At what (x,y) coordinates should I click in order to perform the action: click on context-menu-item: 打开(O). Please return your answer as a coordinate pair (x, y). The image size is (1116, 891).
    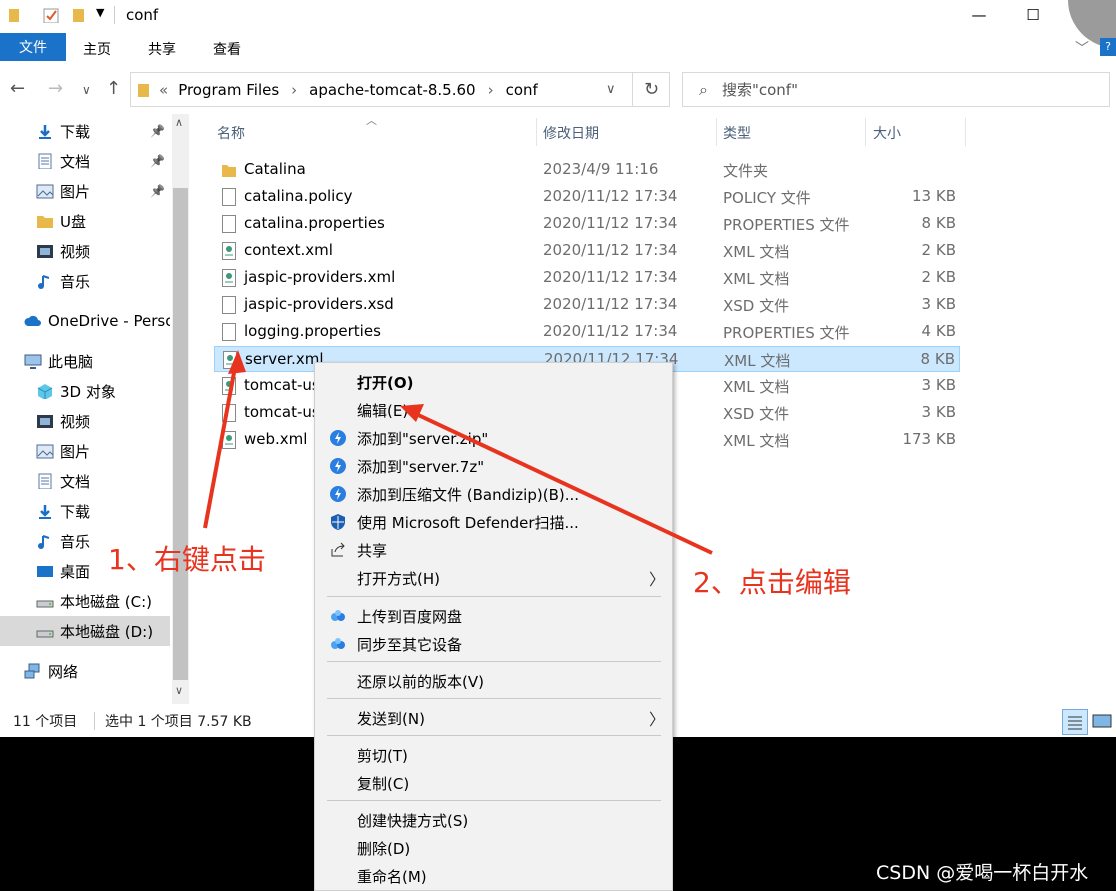
    Looking at the image, I should click on (493, 382).